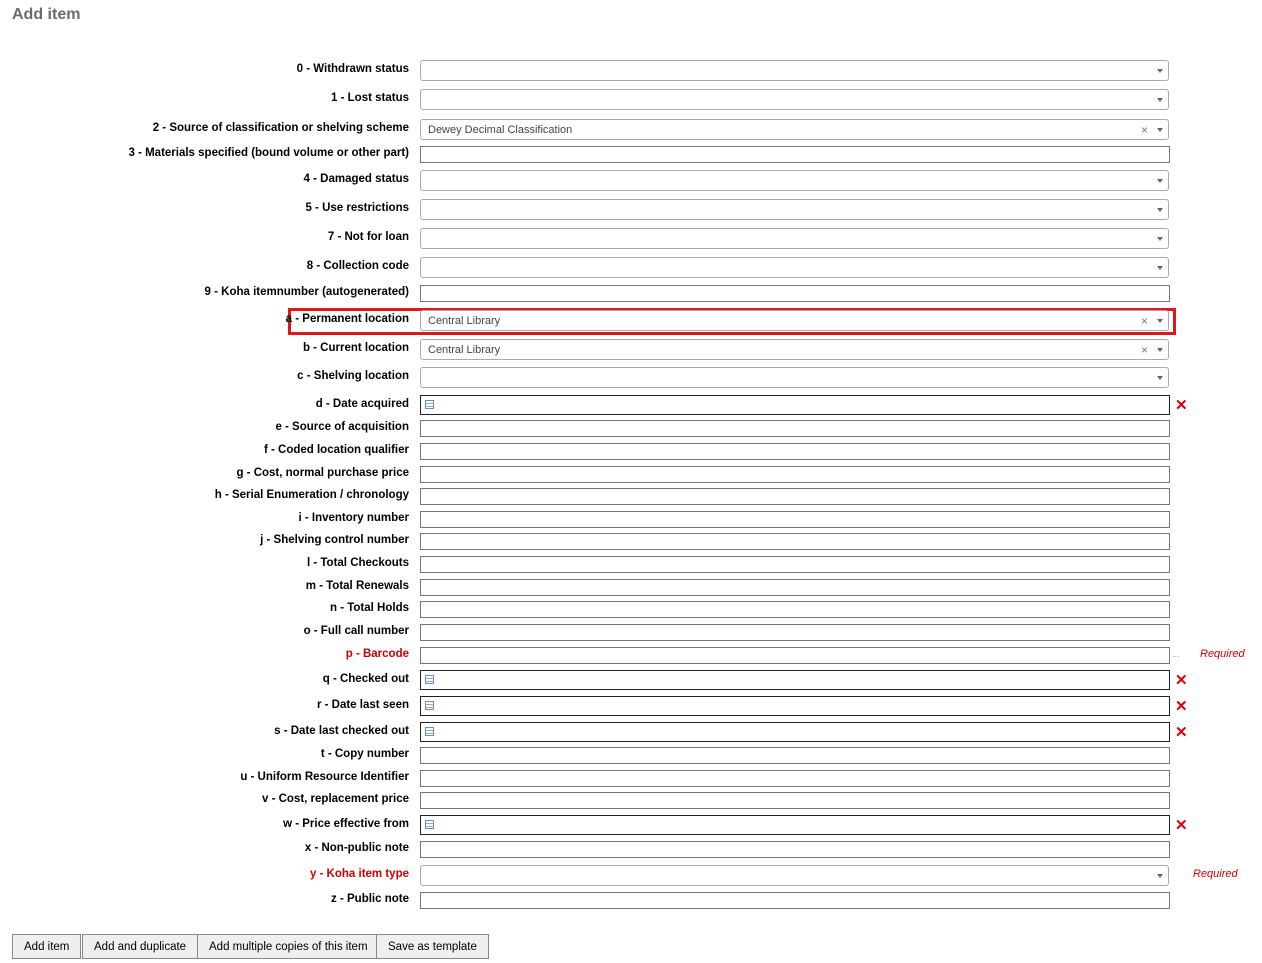 The image size is (1262, 963). Describe the element at coordinates (356, 179) in the screenshot. I see `field-label: 4 - Damaged status` at that location.